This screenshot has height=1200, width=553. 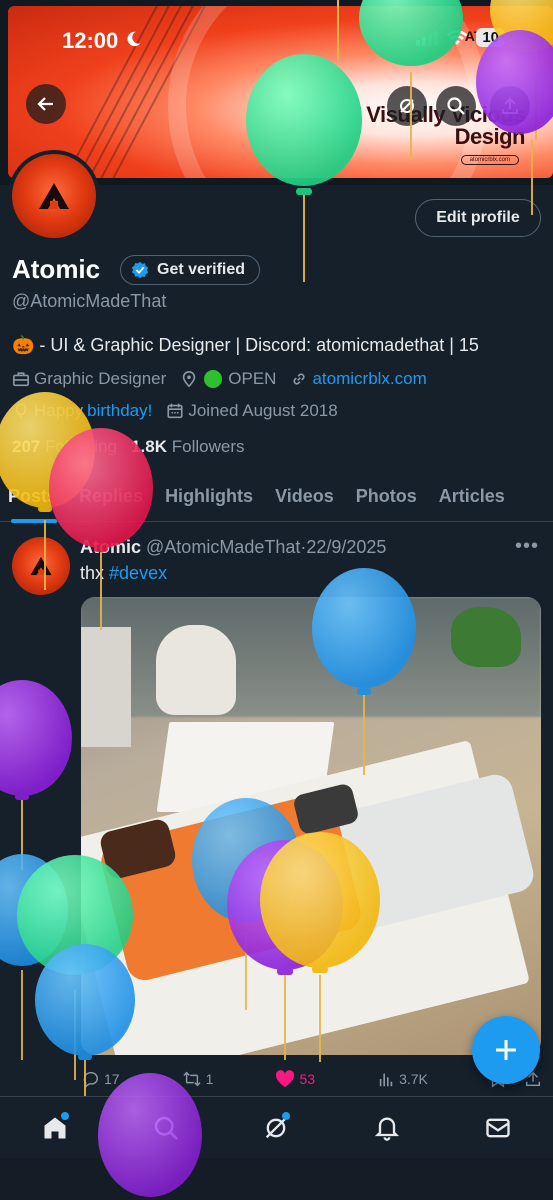 What do you see at coordinates (89, 301) in the screenshot?
I see `profile-handle: @AtomicMadeThat` at bounding box center [89, 301].